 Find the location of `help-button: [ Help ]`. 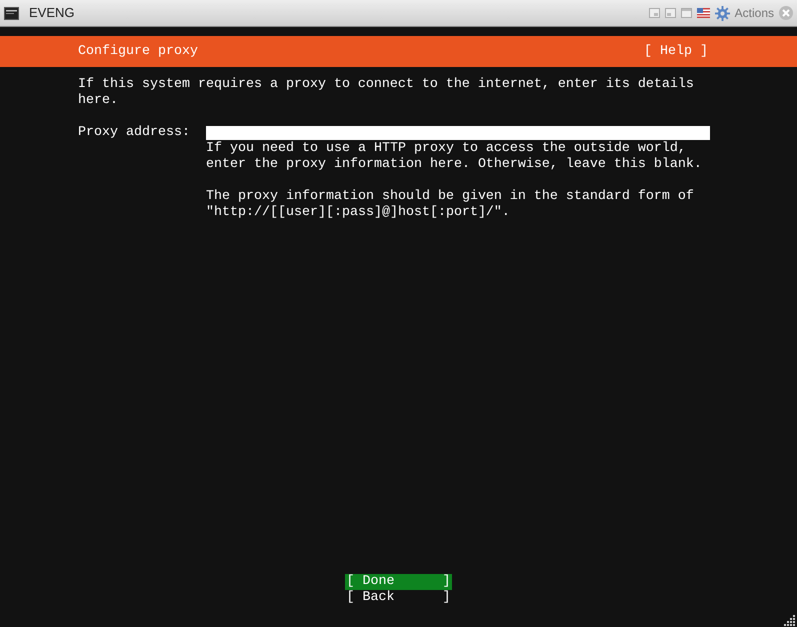

help-button: [ Help ] is located at coordinates (676, 52).